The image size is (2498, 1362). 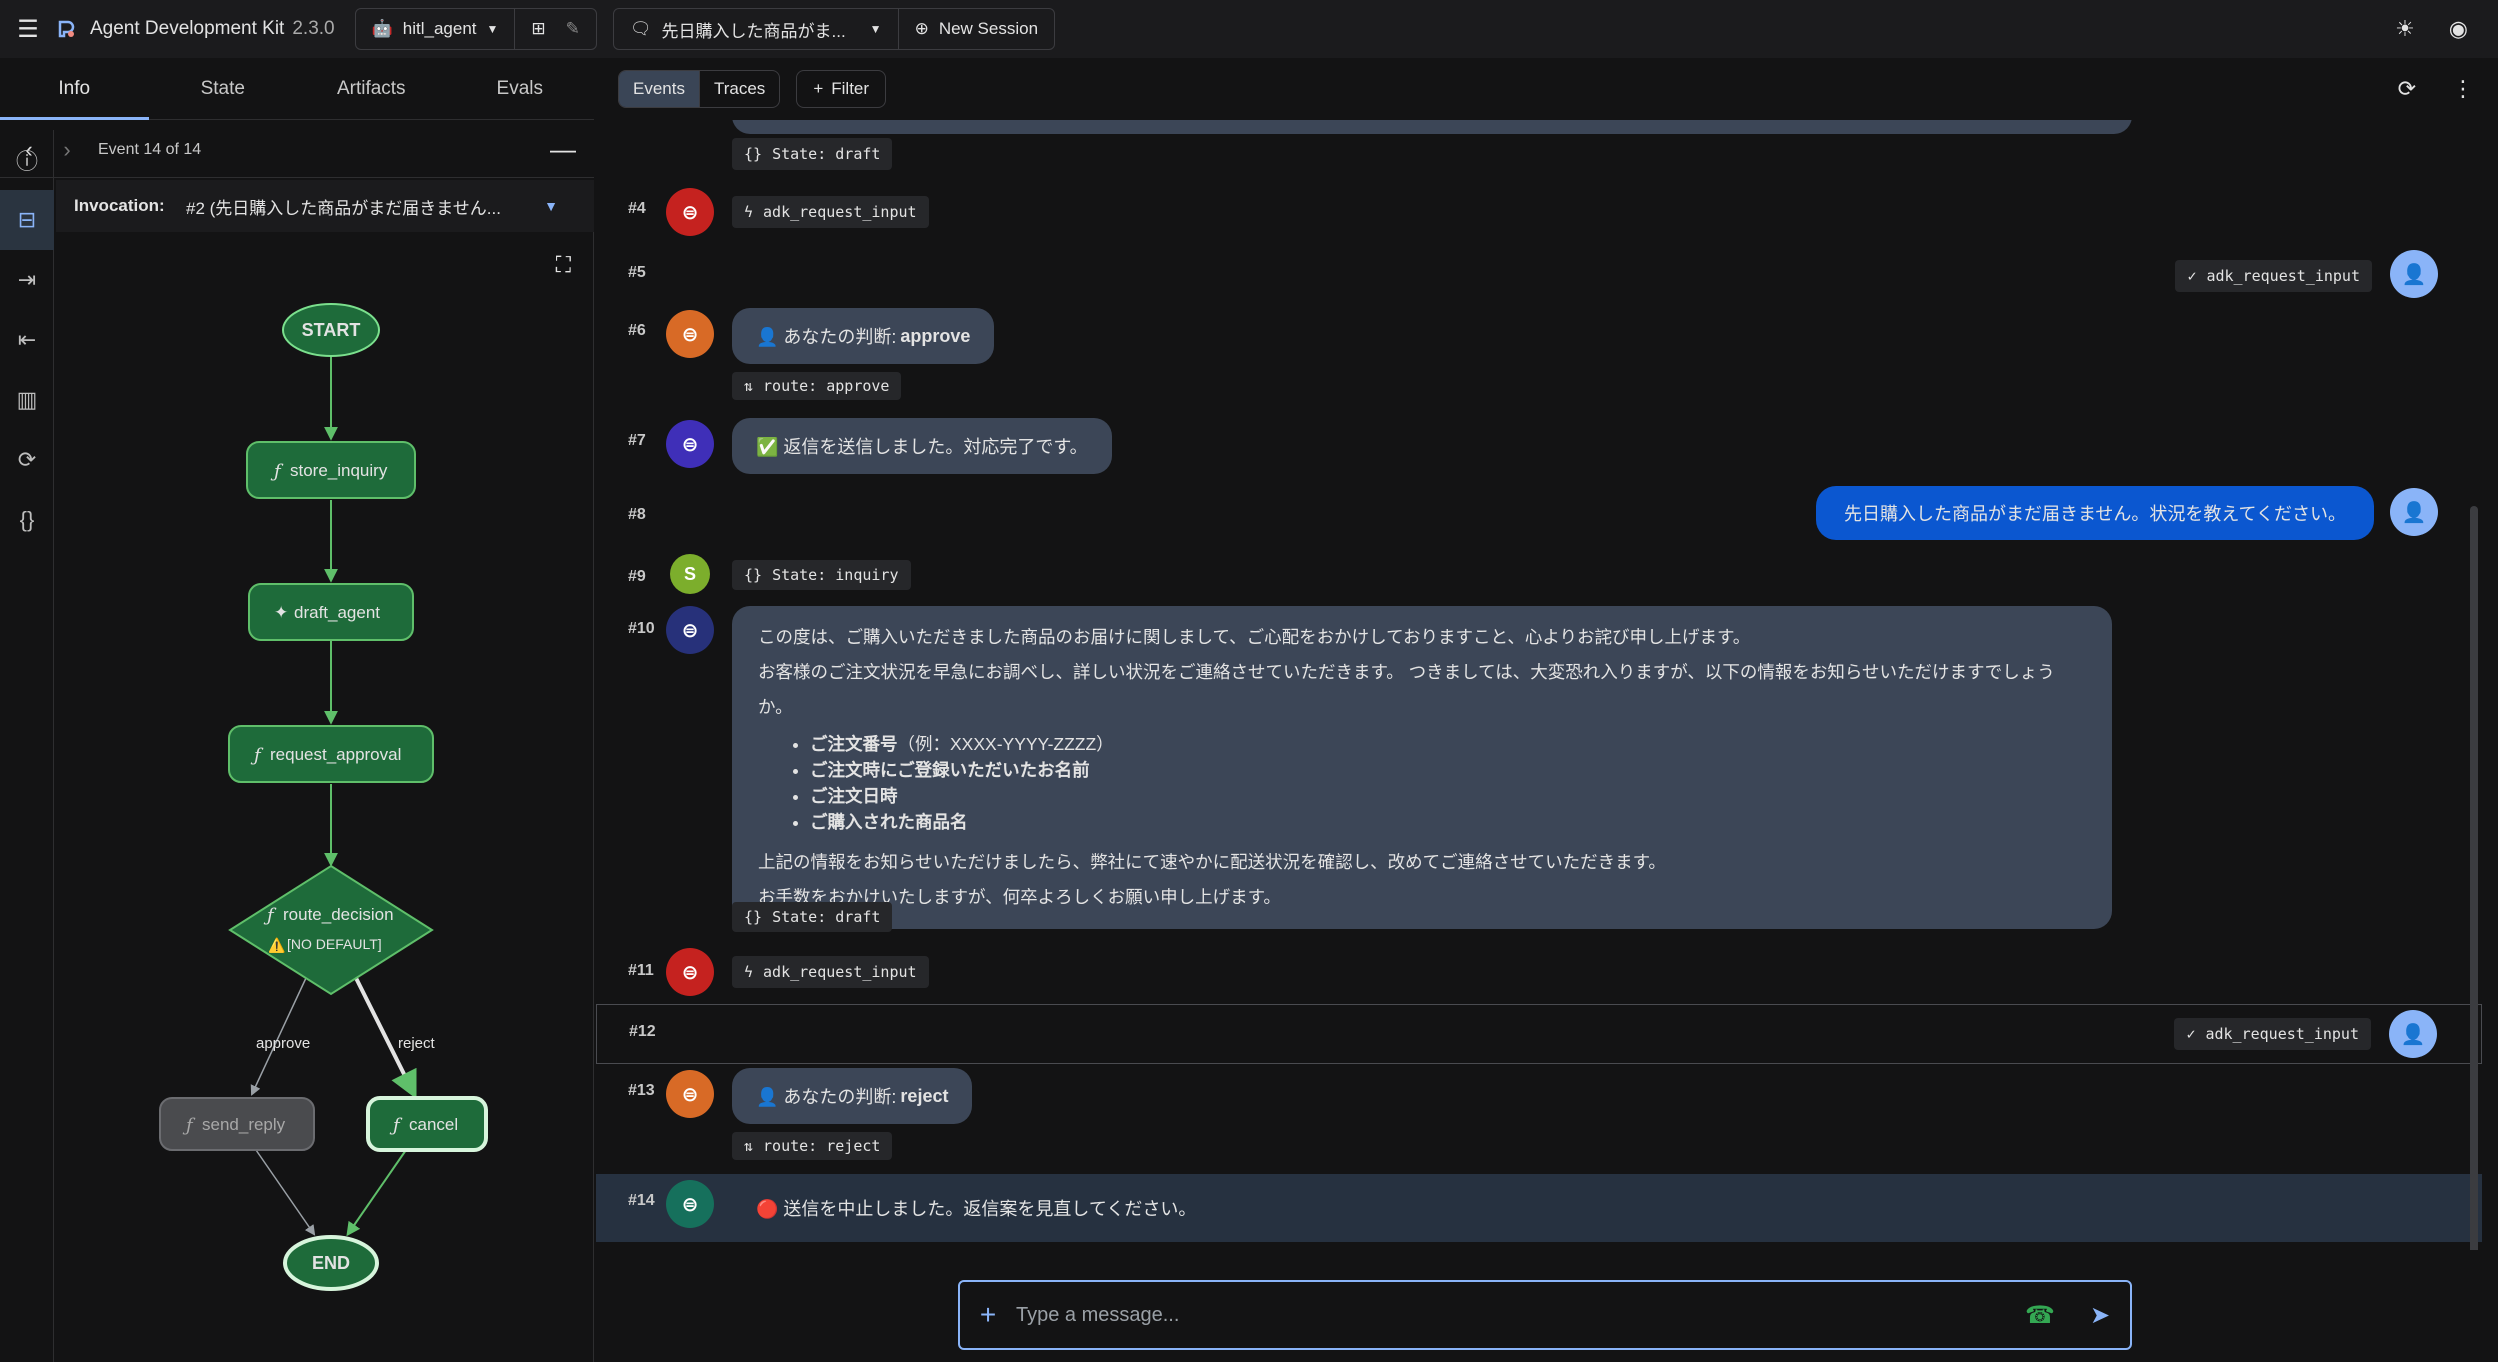 I want to click on list-item-extra: （例：XXXX-YYYY-ZZZZ）, so click(x=1005, y=744).